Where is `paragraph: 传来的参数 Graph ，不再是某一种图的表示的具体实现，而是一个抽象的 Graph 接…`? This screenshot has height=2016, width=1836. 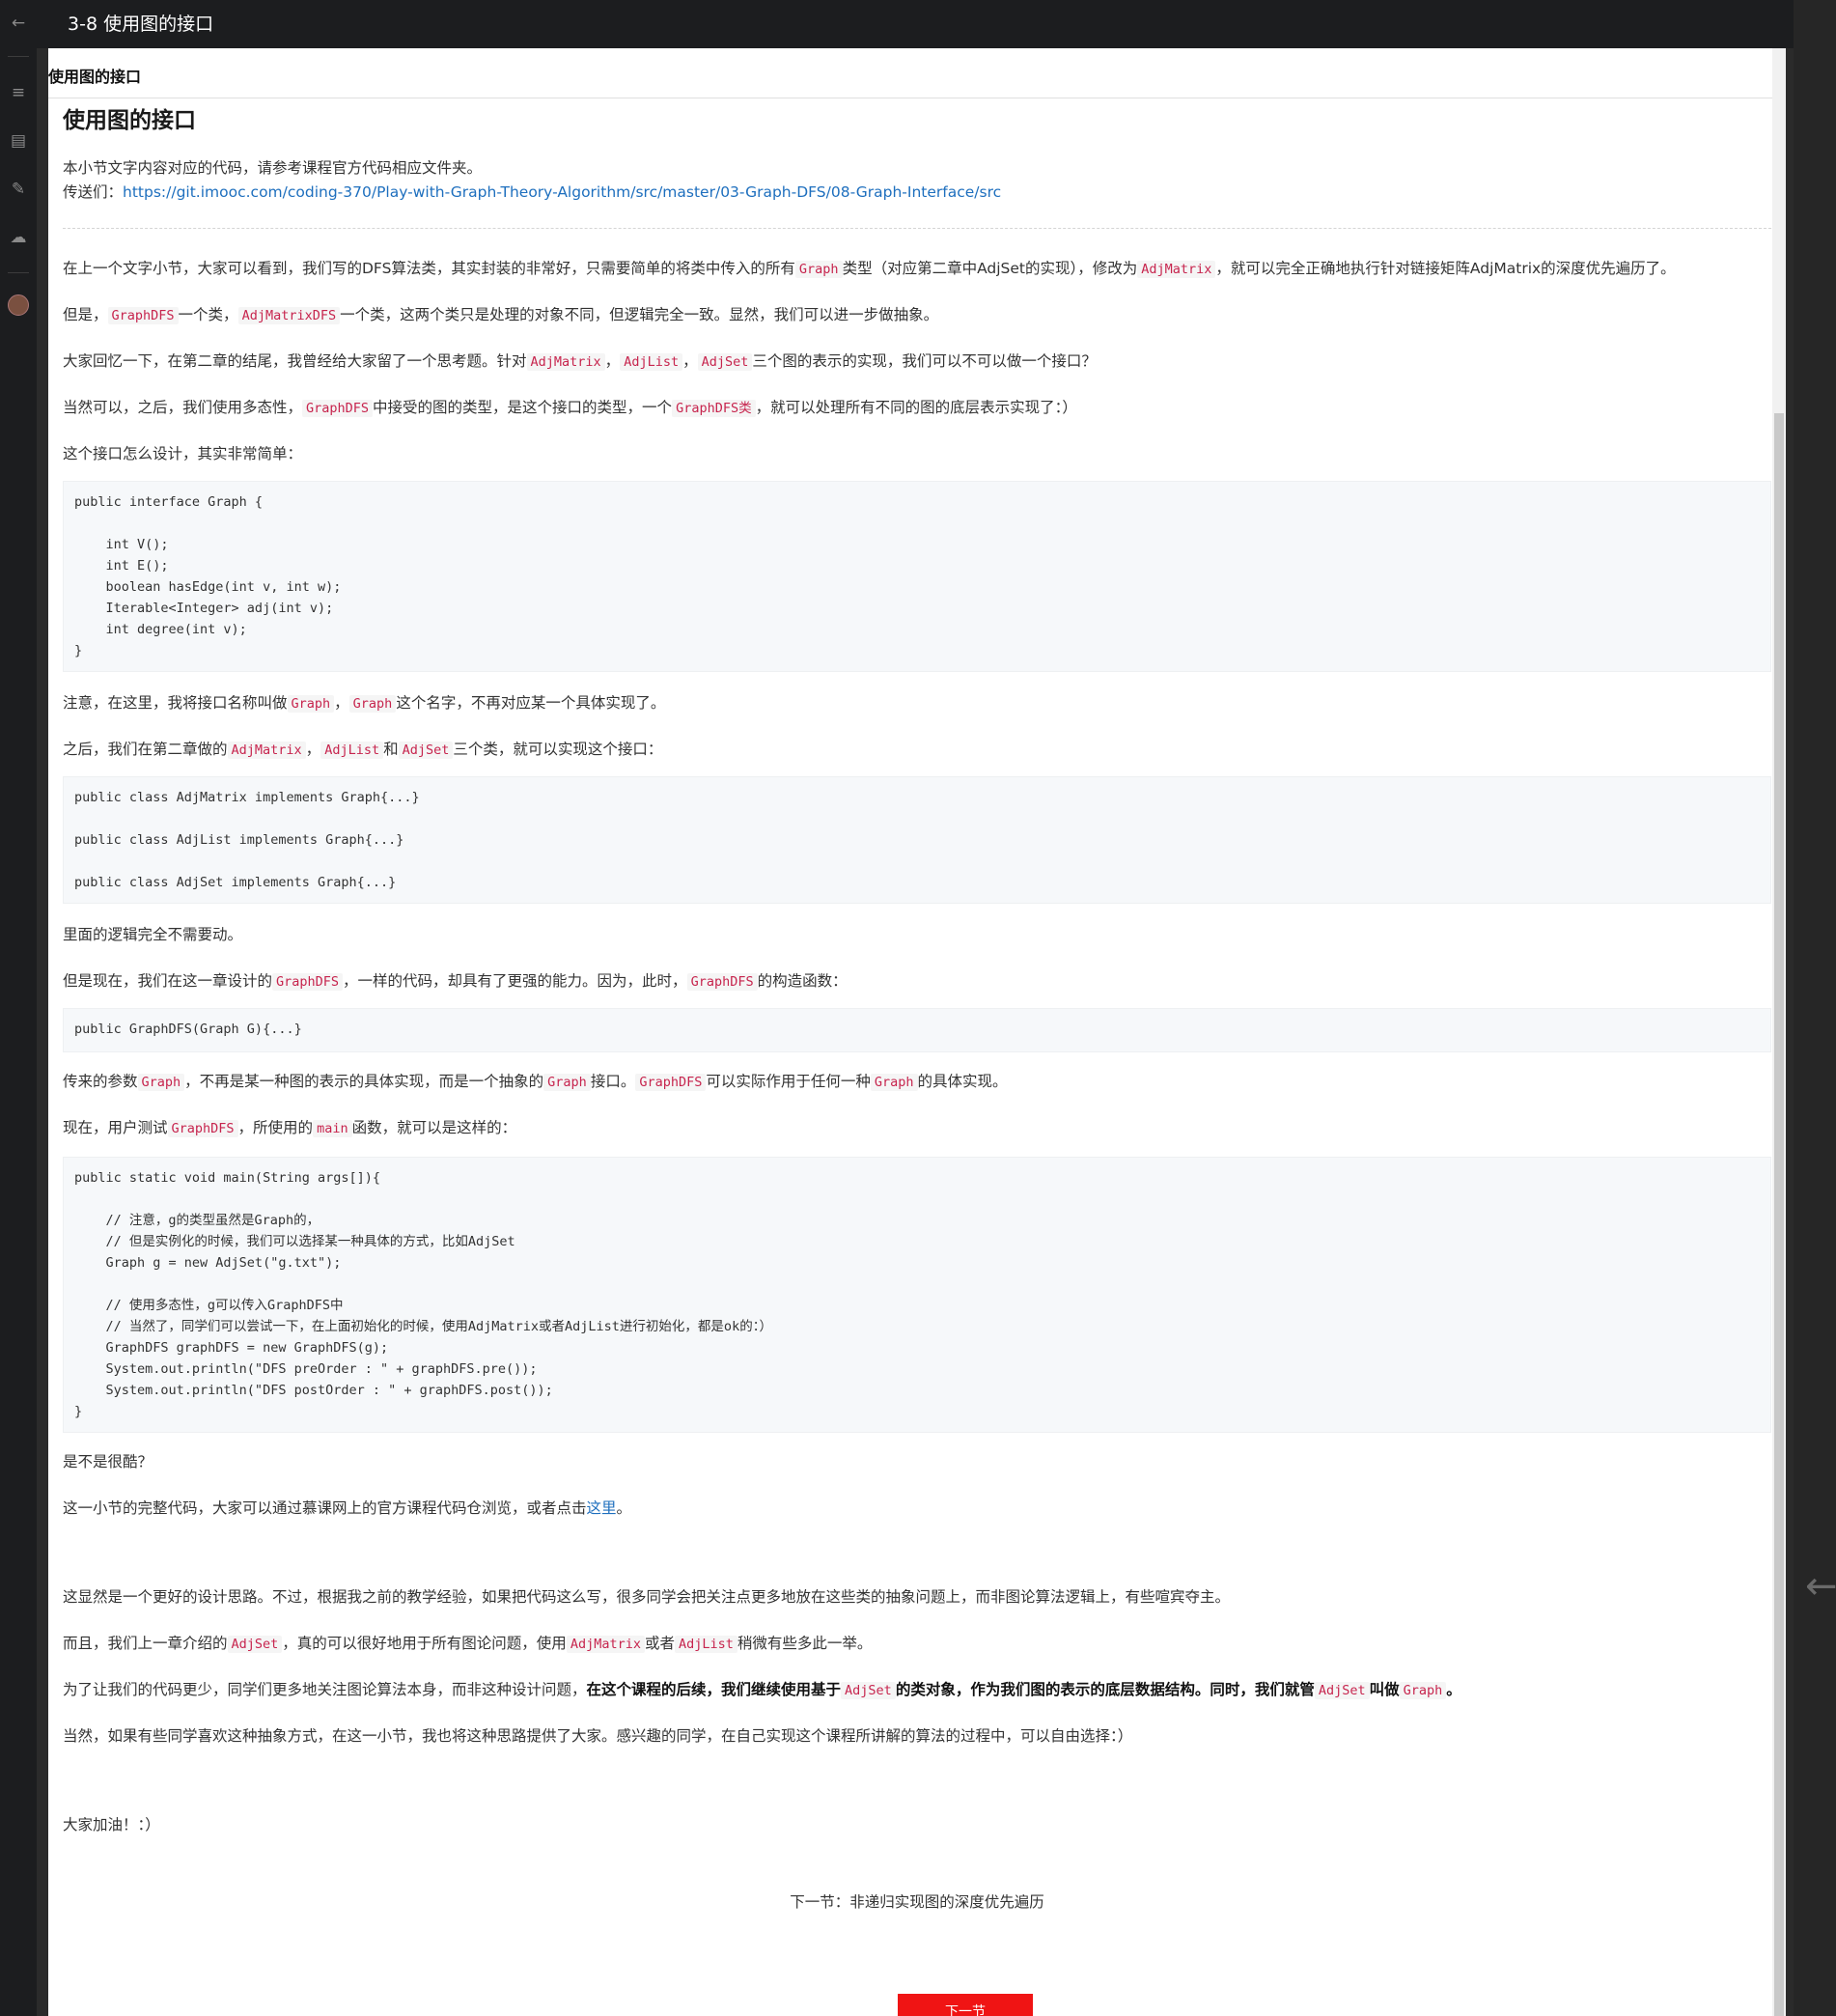
paragraph: 传来的参数 Graph ，不再是某一种图的表示的具体实现，而是一个抽象的 Graph 接… is located at coordinates (535, 1080).